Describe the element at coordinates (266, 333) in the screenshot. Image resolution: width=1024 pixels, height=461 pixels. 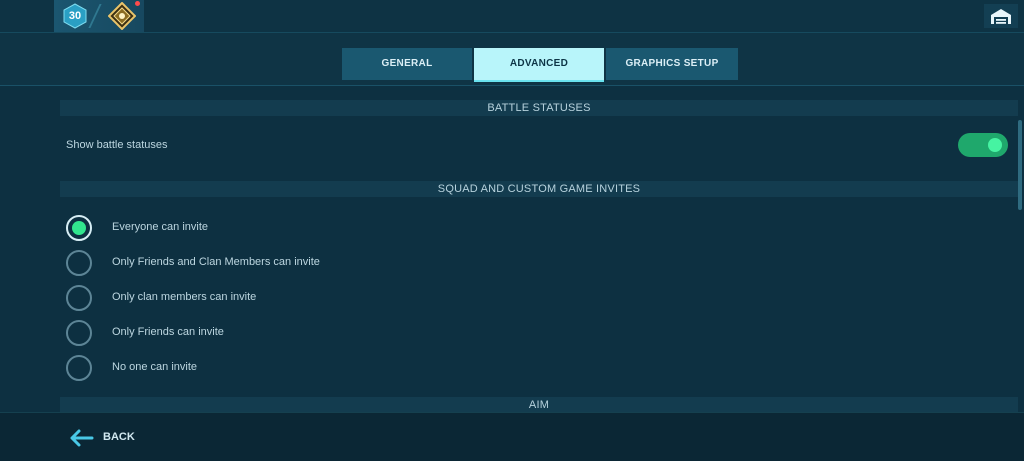
I see `radio-friends-can-invite: Only Friends can invite` at that location.